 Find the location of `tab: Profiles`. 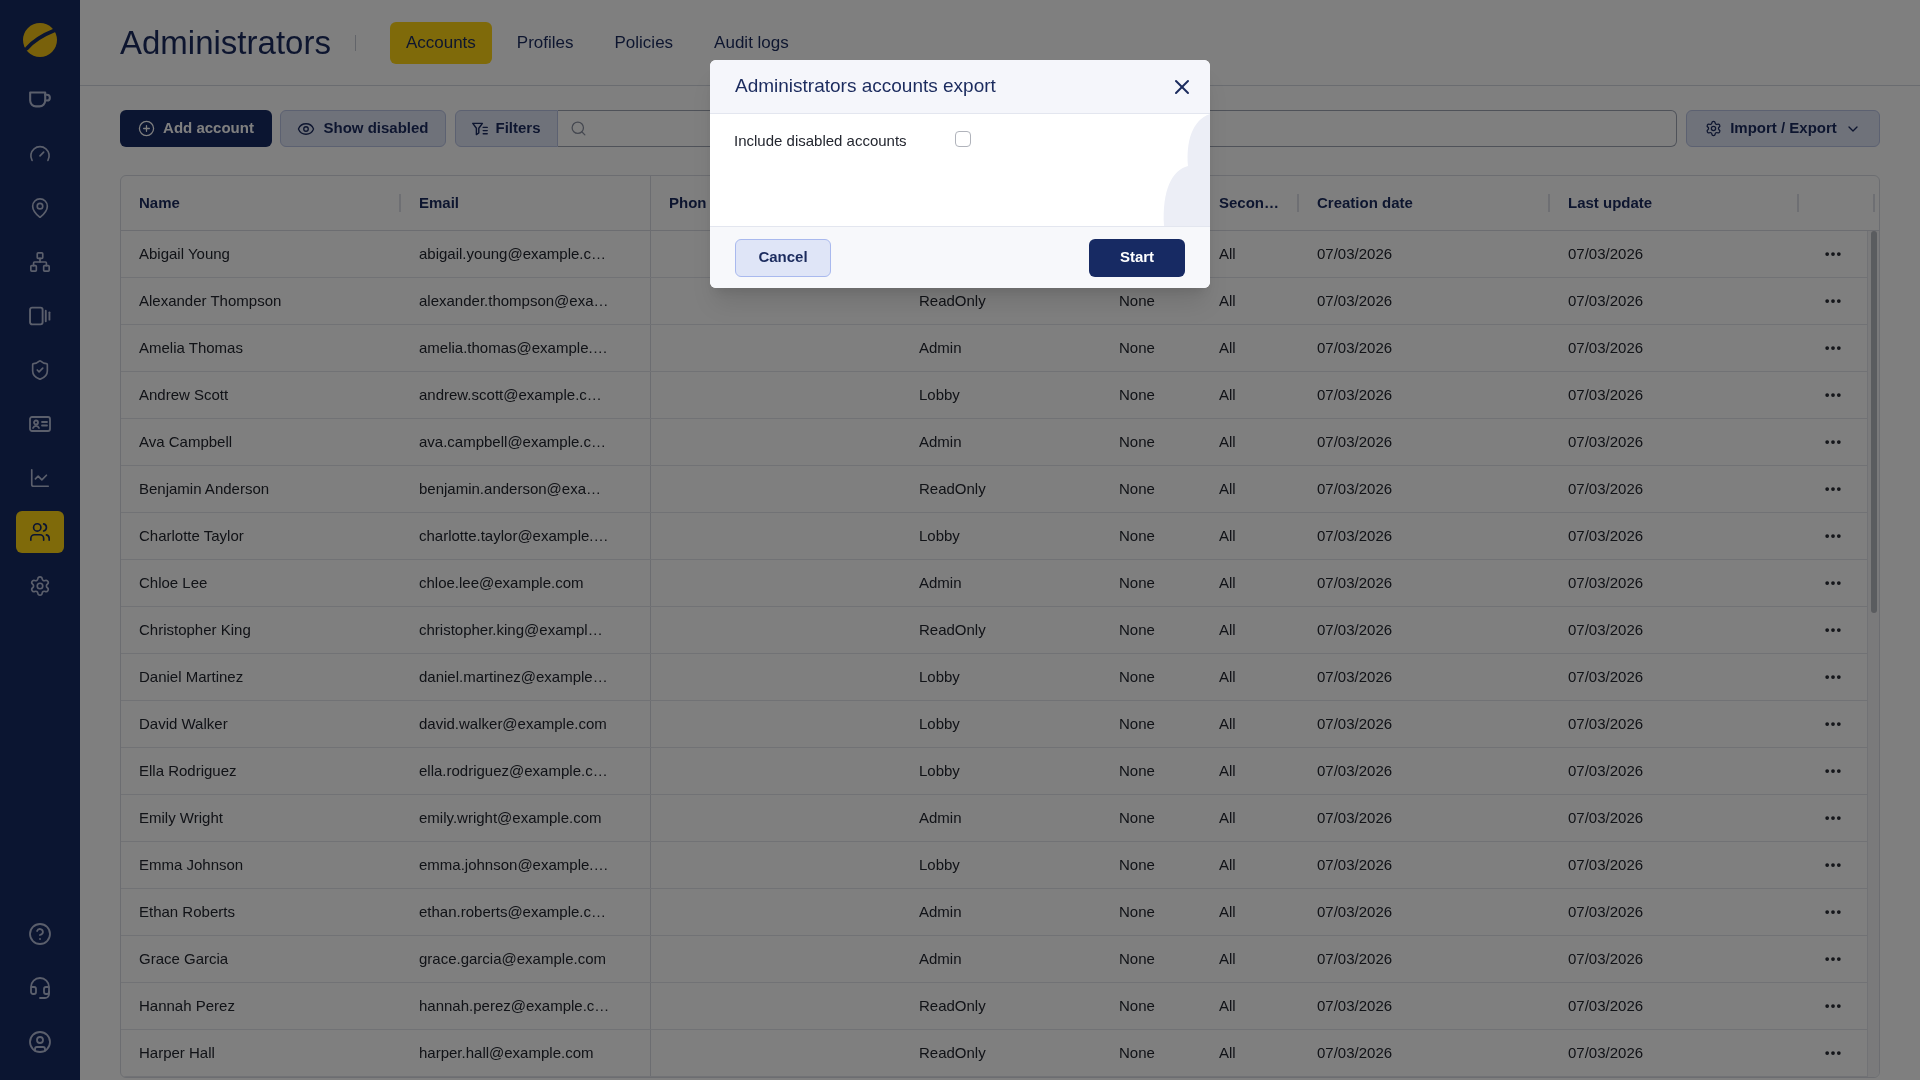

tab: Profiles is located at coordinates (545, 42).